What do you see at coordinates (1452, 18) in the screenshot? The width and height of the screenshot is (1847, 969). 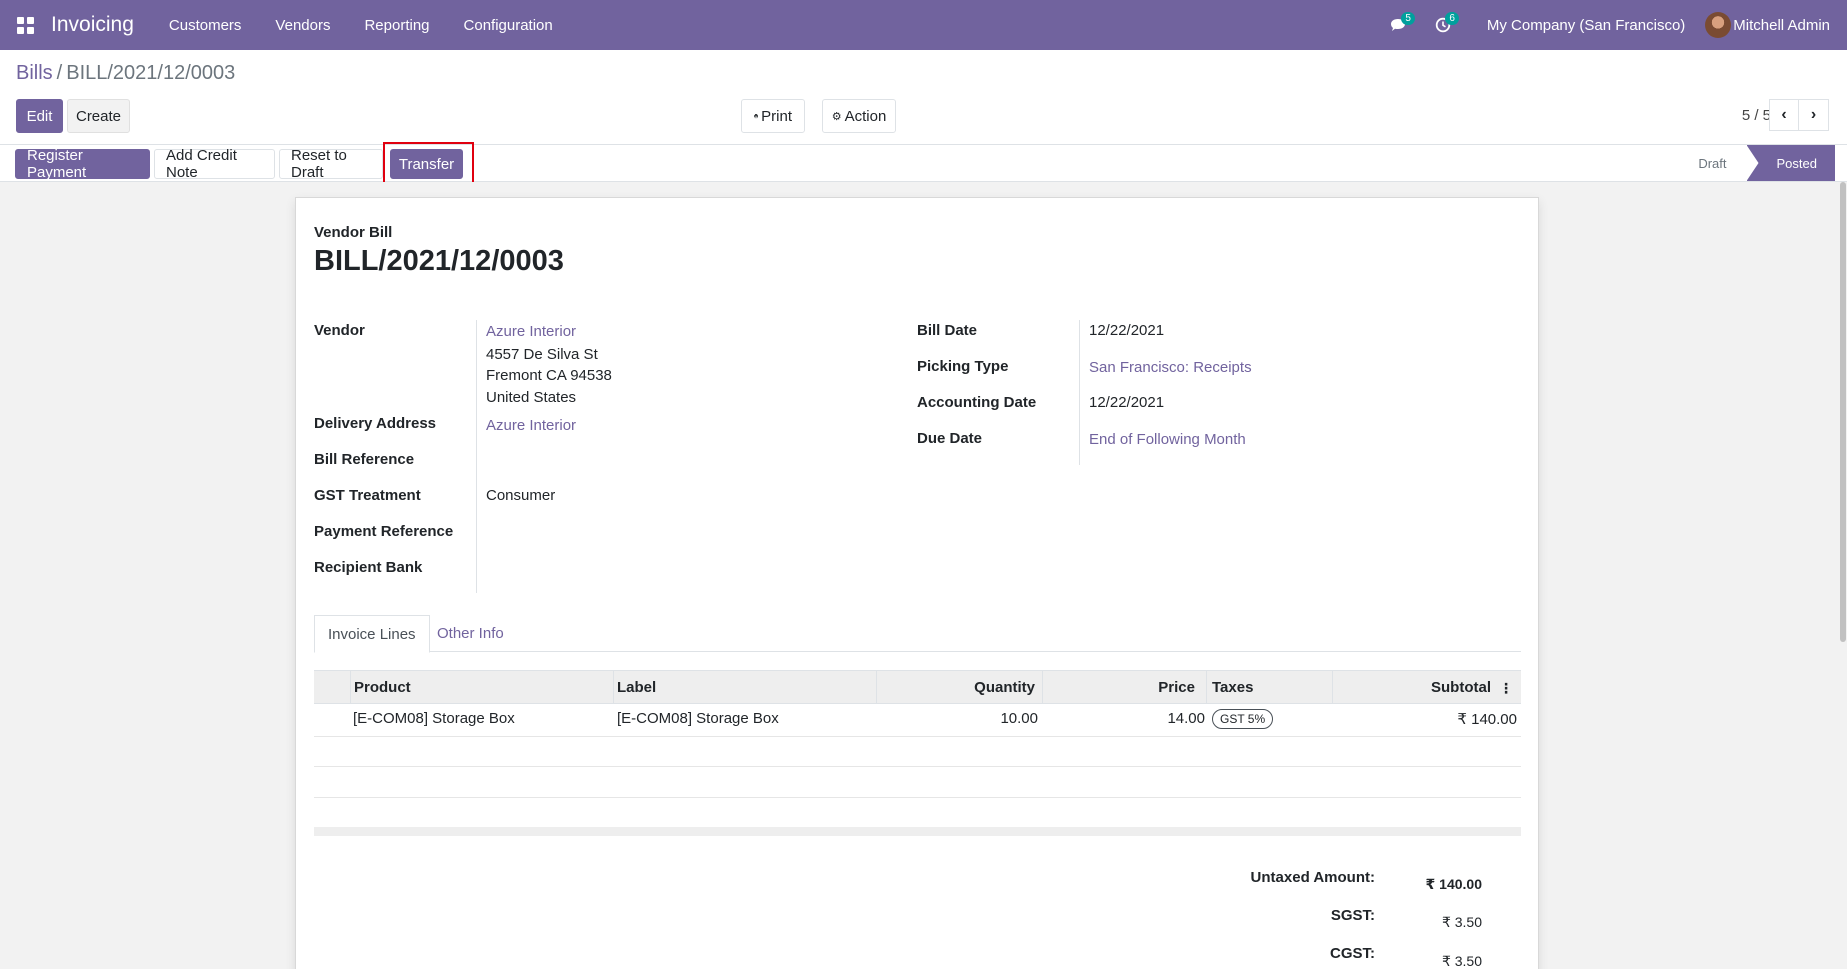 I see `activities-badge: 6` at bounding box center [1452, 18].